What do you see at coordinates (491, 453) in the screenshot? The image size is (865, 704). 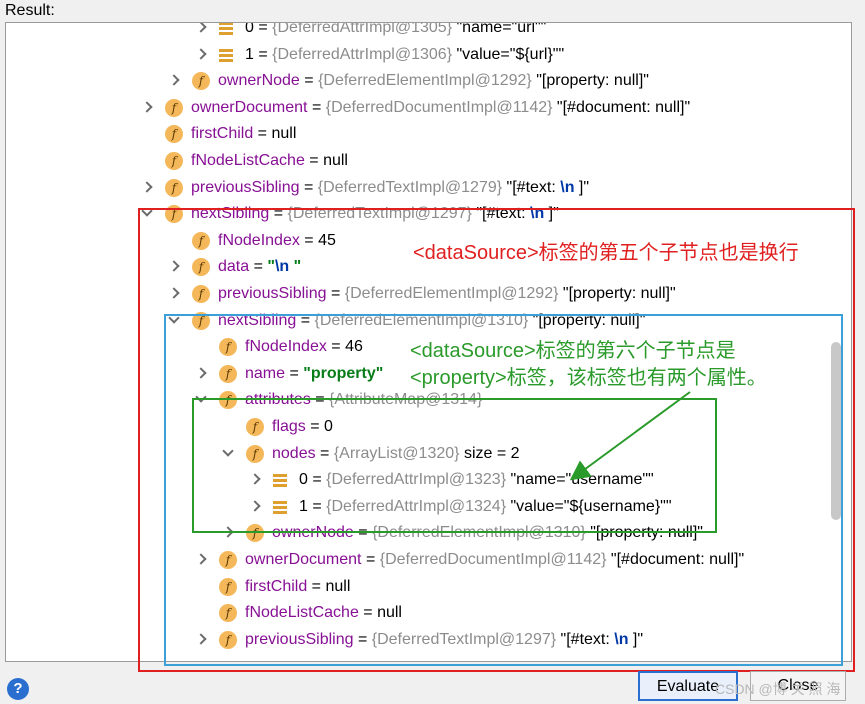 I see `field-value: size = 2` at bounding box center [491, 453].